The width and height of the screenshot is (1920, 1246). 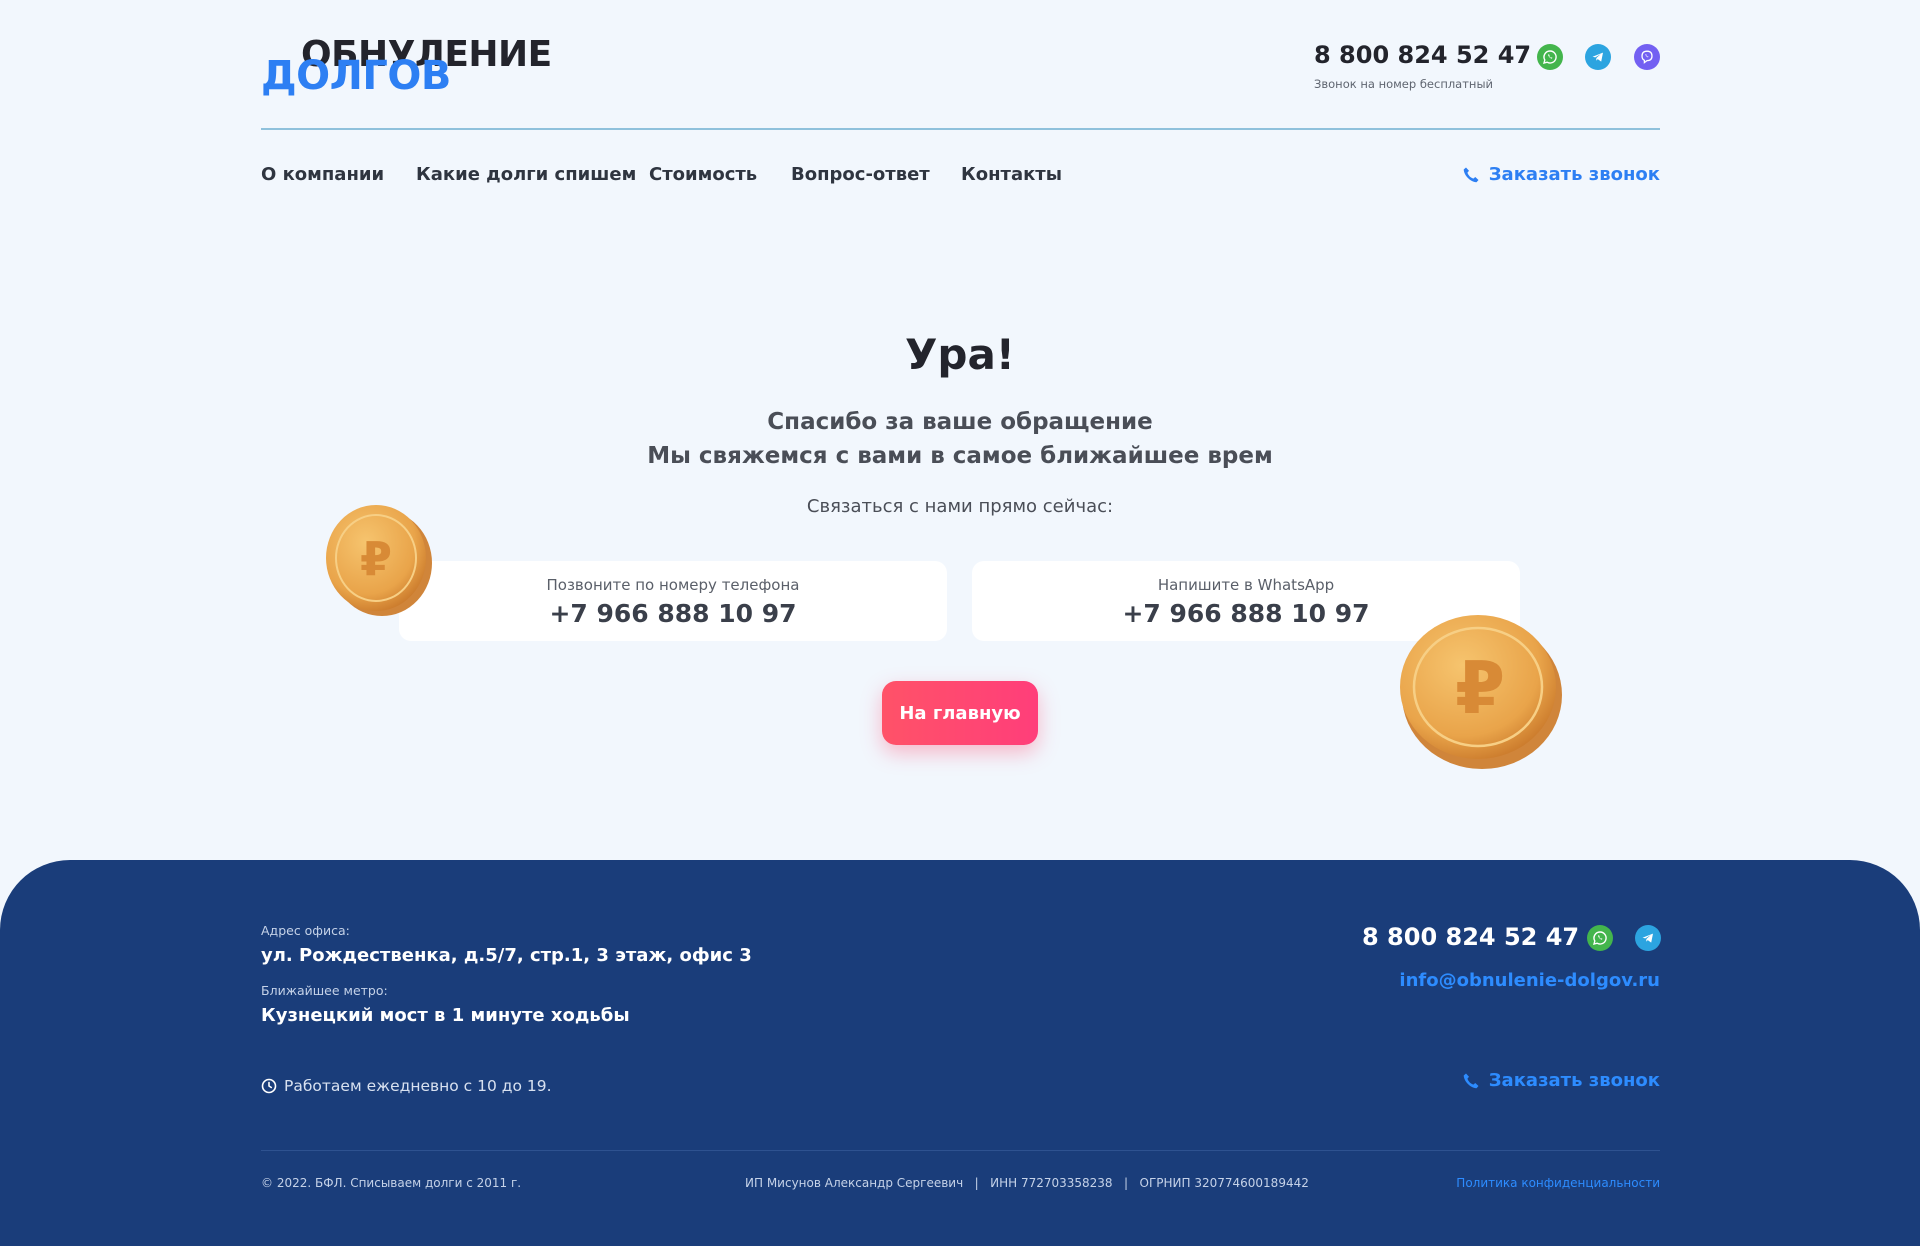 What do you see at coordinates (418, 1086) in the screenshot?
I see `working-hours-text: Работаем ежедневно с 10 до 19.` at bounding box center [418, 1086].